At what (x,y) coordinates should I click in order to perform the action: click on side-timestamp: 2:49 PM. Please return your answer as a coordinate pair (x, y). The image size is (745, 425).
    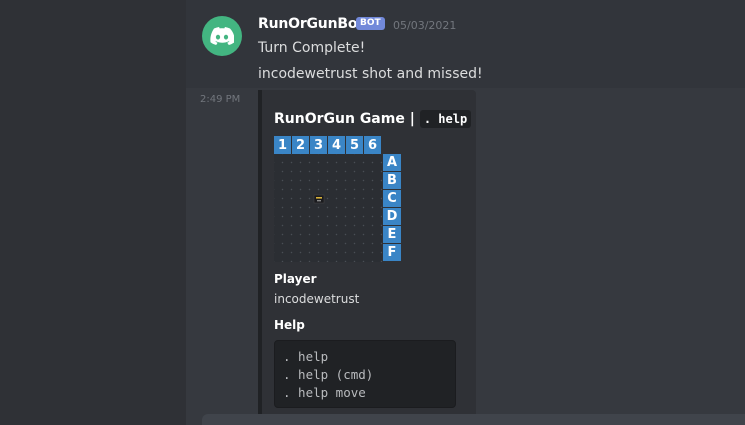
    Looking at the image, I should click on (220, 99).